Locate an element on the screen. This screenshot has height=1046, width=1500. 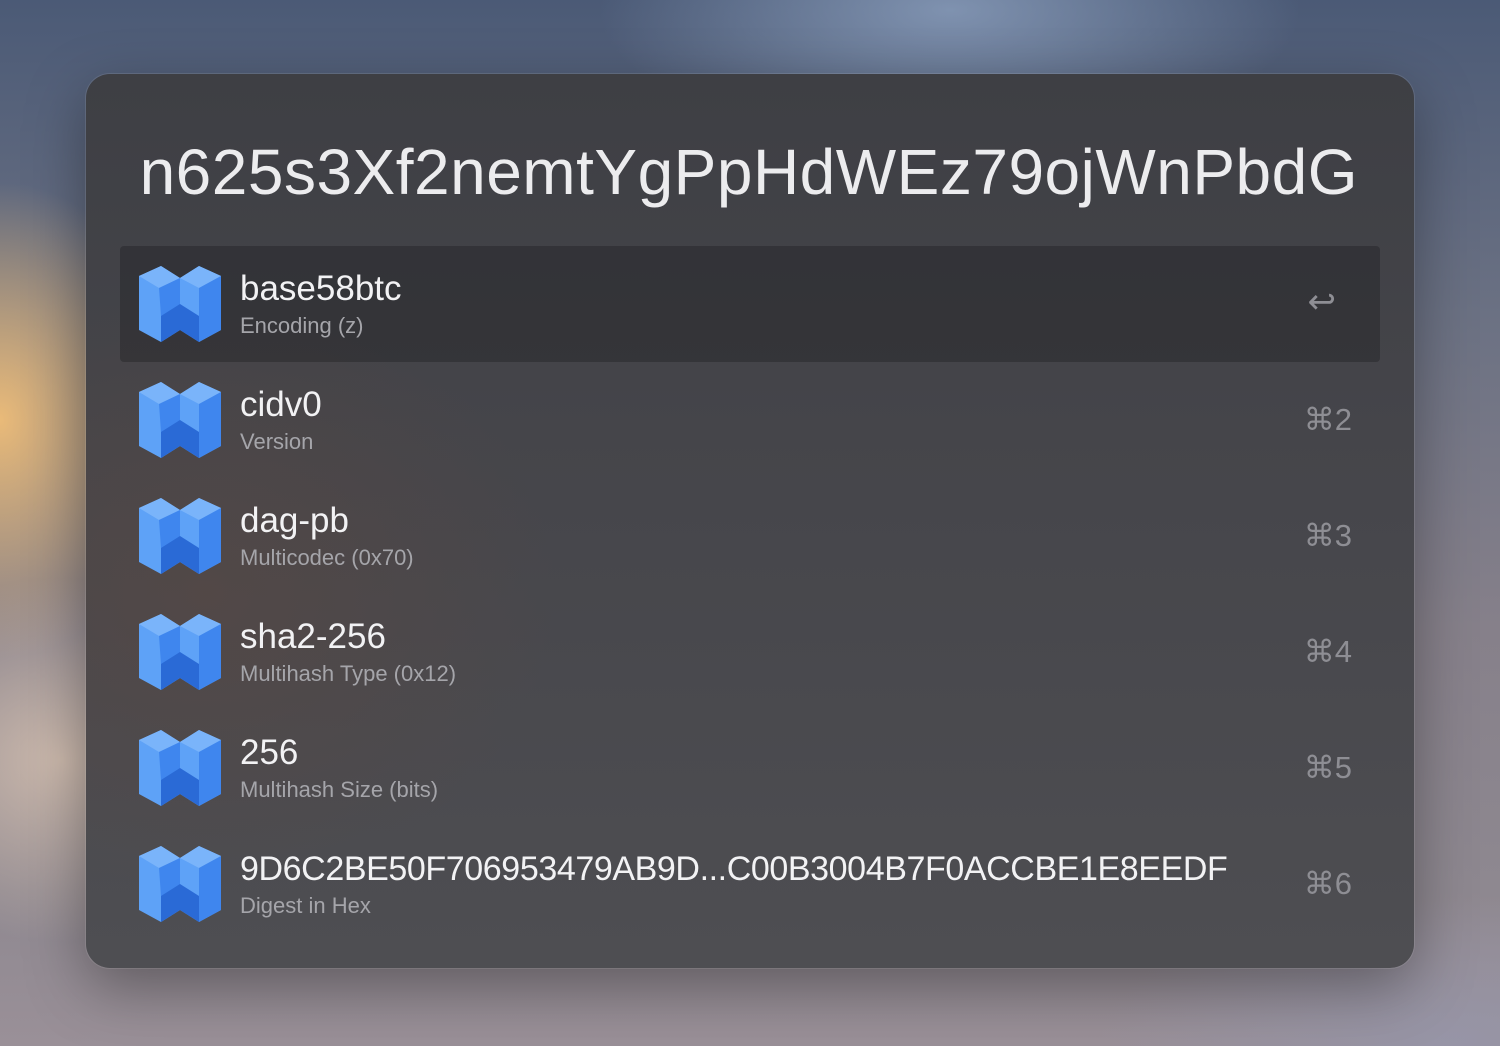
shortcut-hint: ⌘4 is located at coordinates (1327, 651).